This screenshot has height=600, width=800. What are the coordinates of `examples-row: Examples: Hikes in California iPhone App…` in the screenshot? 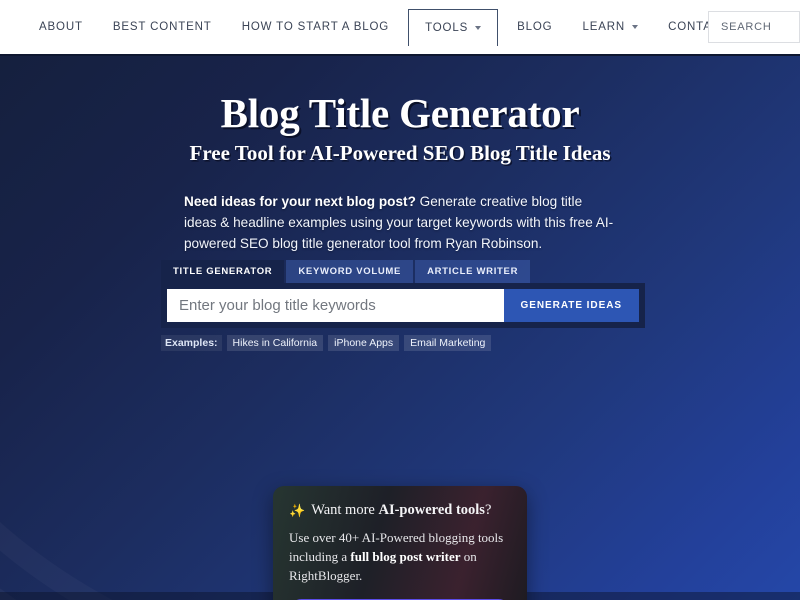 It's located at (403, 343).